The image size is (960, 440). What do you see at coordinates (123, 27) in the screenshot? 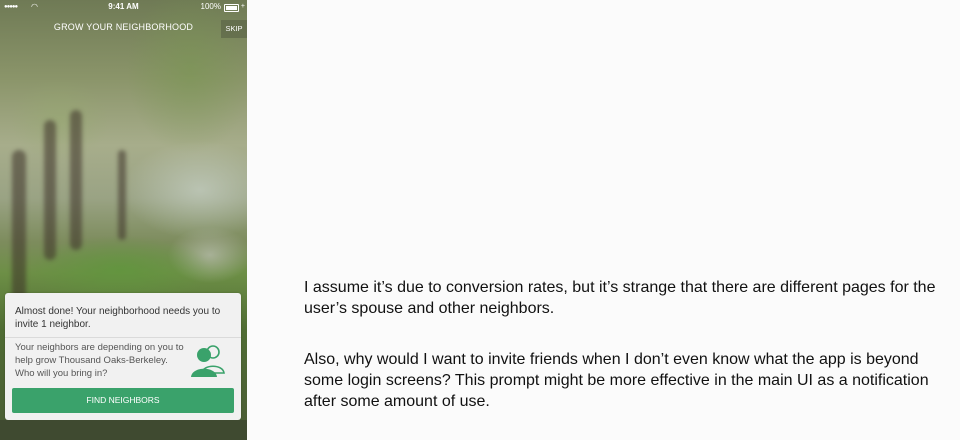
I see `nav-title: GROW YOUR NEIGHBORHOOD` at bounding box center [123, 27].